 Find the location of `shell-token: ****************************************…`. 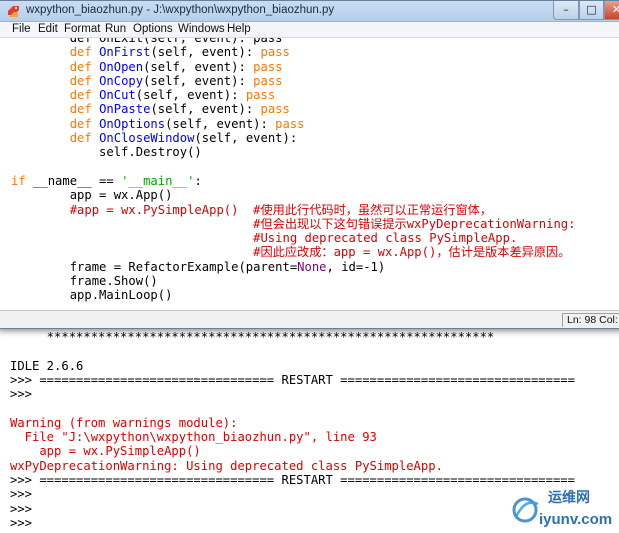

shell-token: ****************************************… is located at coordinates (252, 337).